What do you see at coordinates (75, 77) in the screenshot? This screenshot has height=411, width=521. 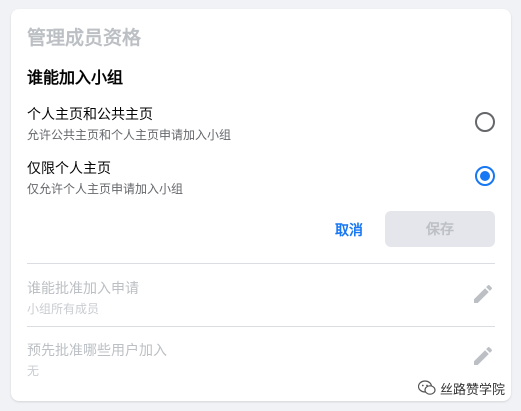 I see `section-title: 谁能加入小组` at bounding box center [75, 77].